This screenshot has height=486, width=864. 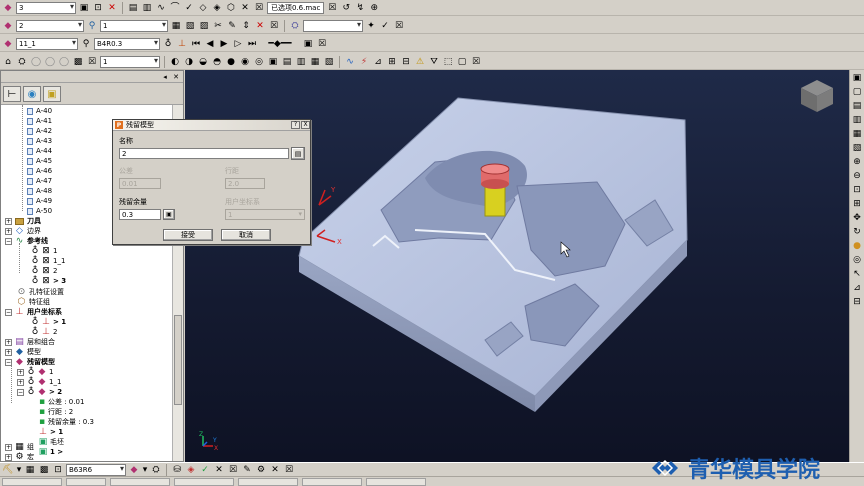 I want to click on view-front-icon: ▤, so click(x=857, y=106).